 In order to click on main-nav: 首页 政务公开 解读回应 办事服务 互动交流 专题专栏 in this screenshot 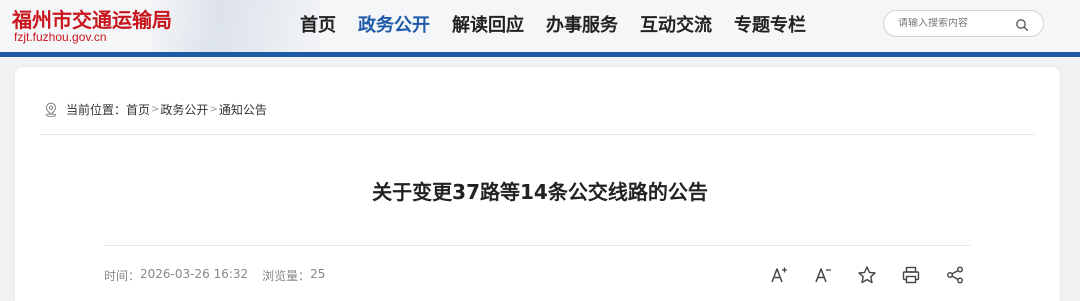, I will do `click(564, 24)`.